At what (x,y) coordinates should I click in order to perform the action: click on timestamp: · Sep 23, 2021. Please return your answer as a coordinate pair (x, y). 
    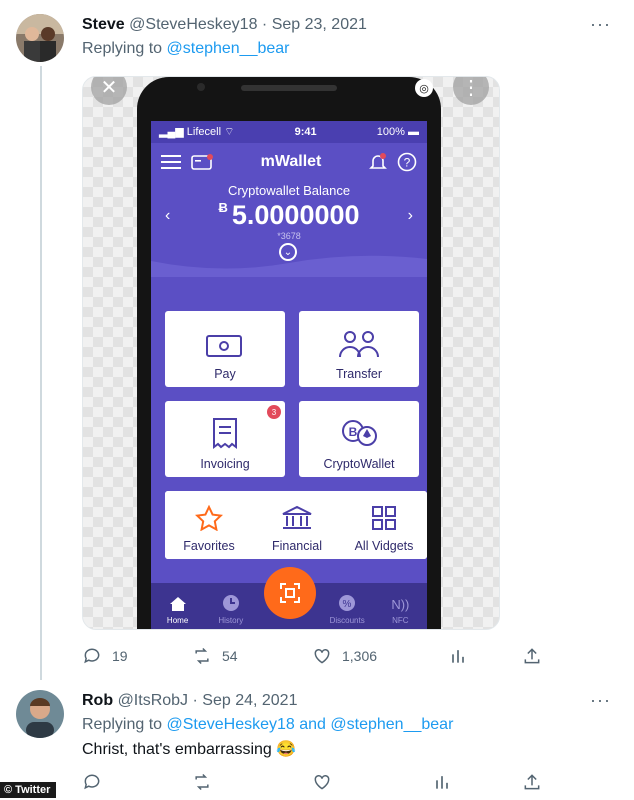
    Looking at the image, I should click on (314, 24).